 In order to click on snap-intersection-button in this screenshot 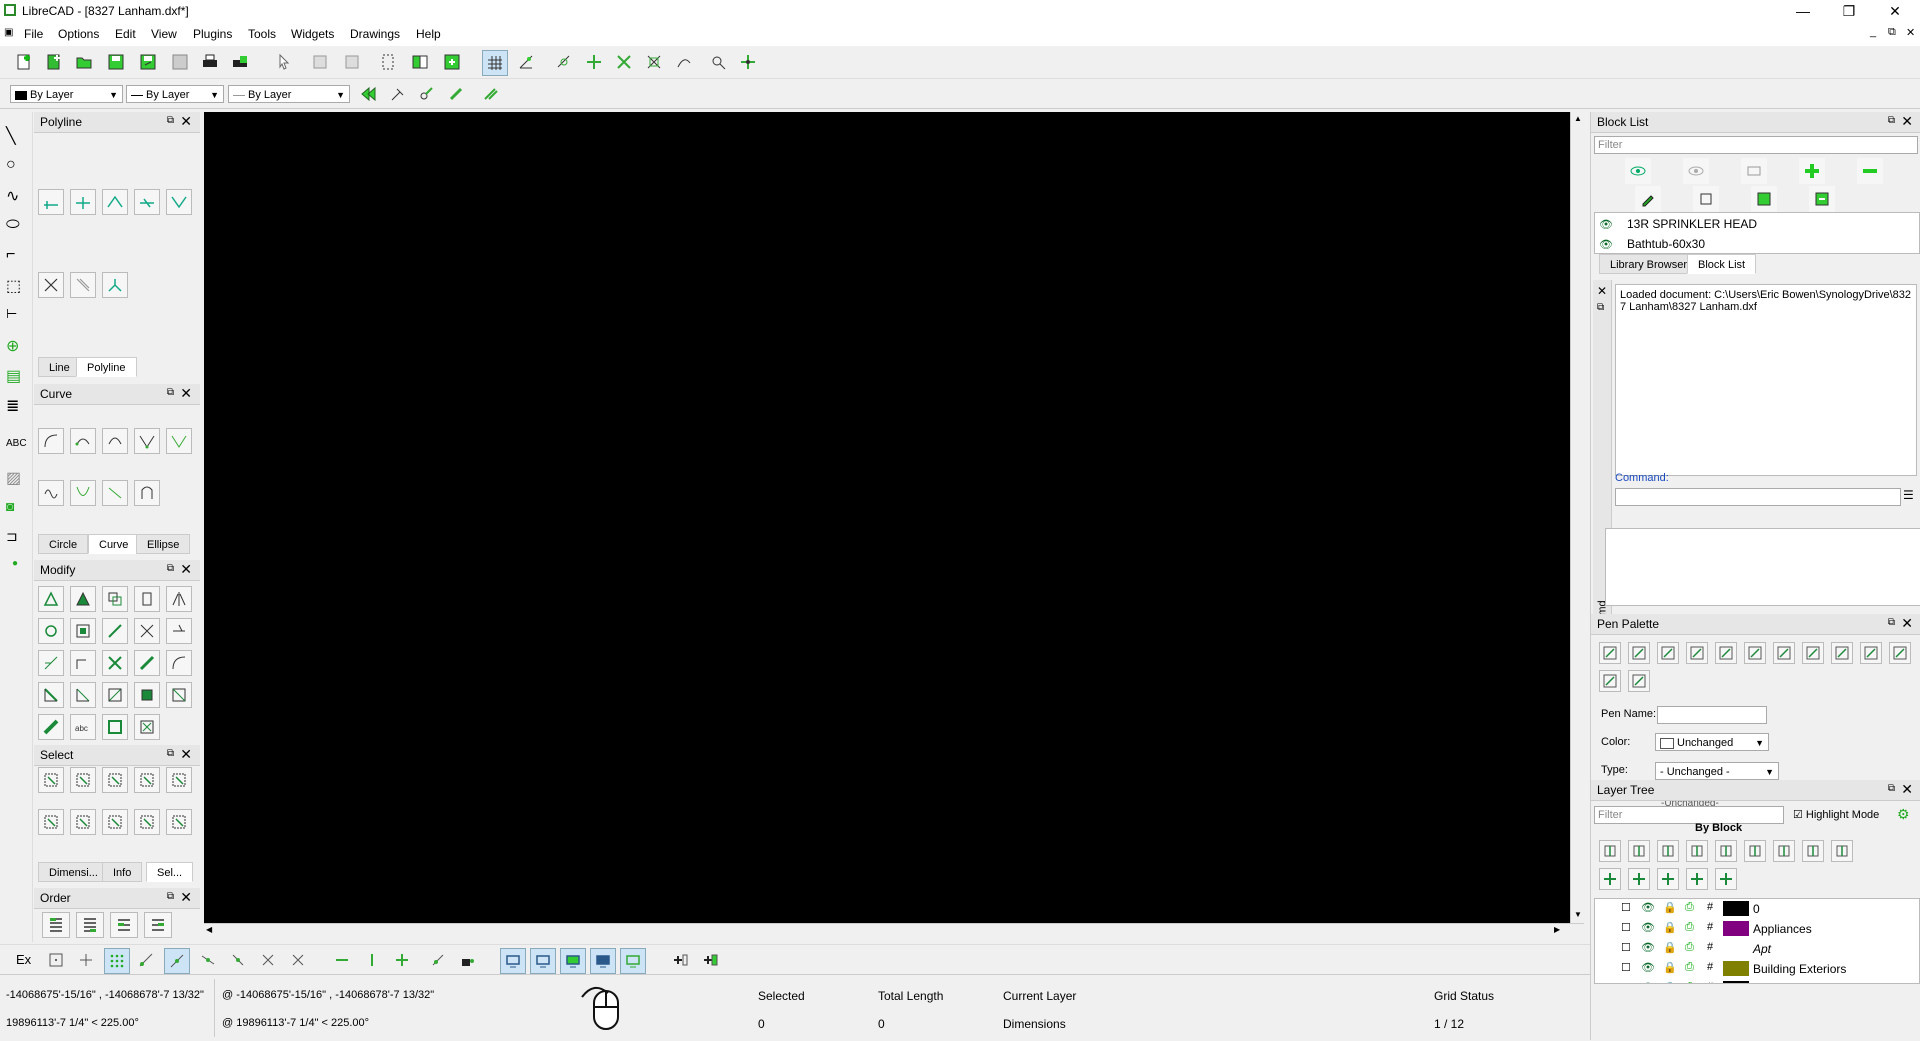, I will do `click(298, 960)`.